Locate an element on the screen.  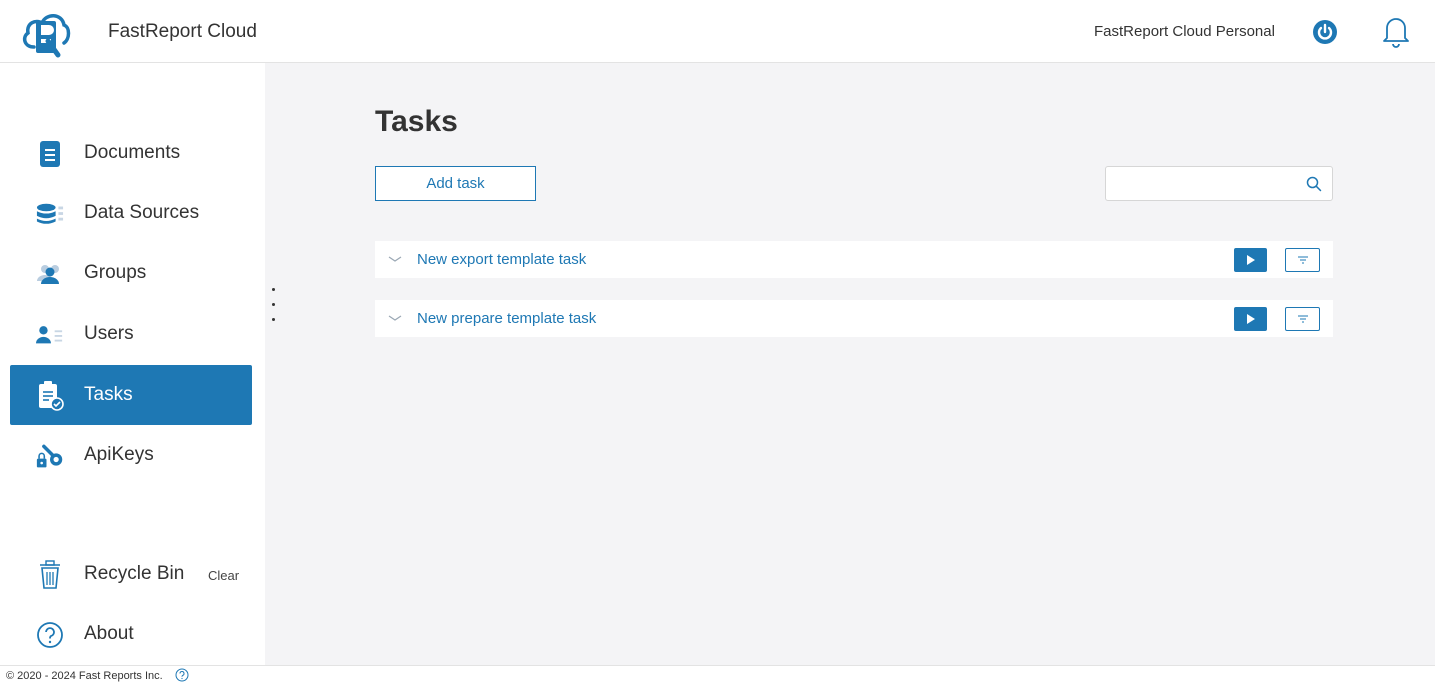
sidebar-item-label: Groups is located at coordinates (115, 272).